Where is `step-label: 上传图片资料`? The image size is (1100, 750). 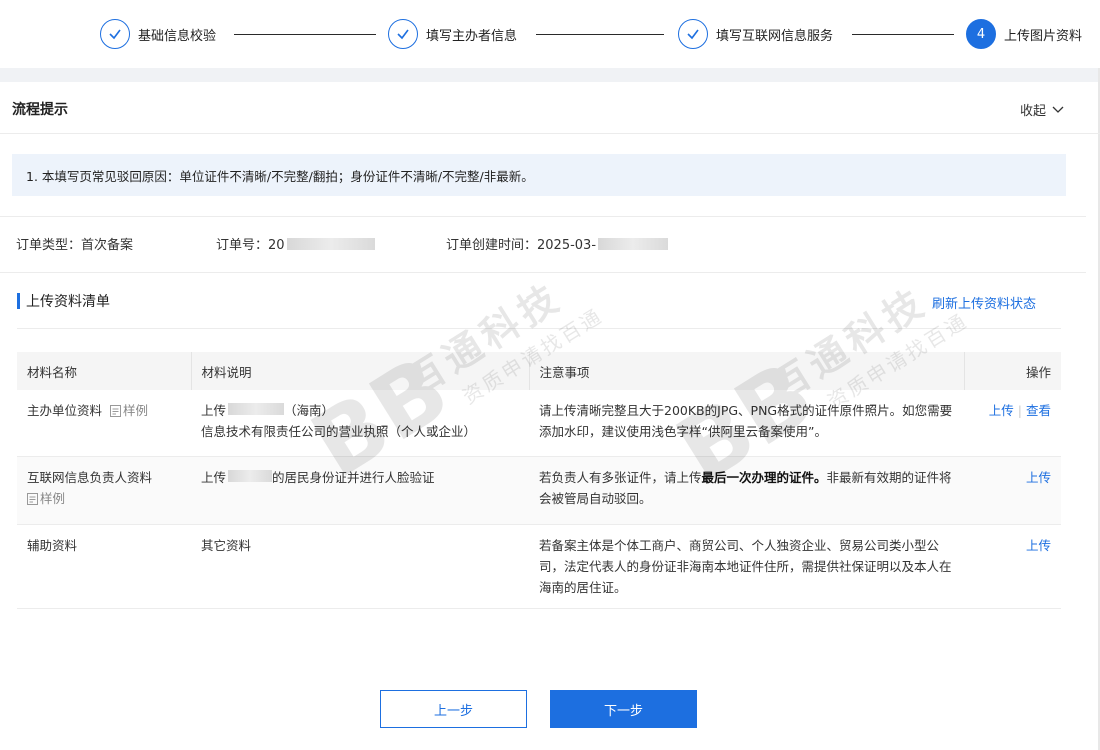 step-label: 上传图片资料 is located at coordinates (1043, 36).